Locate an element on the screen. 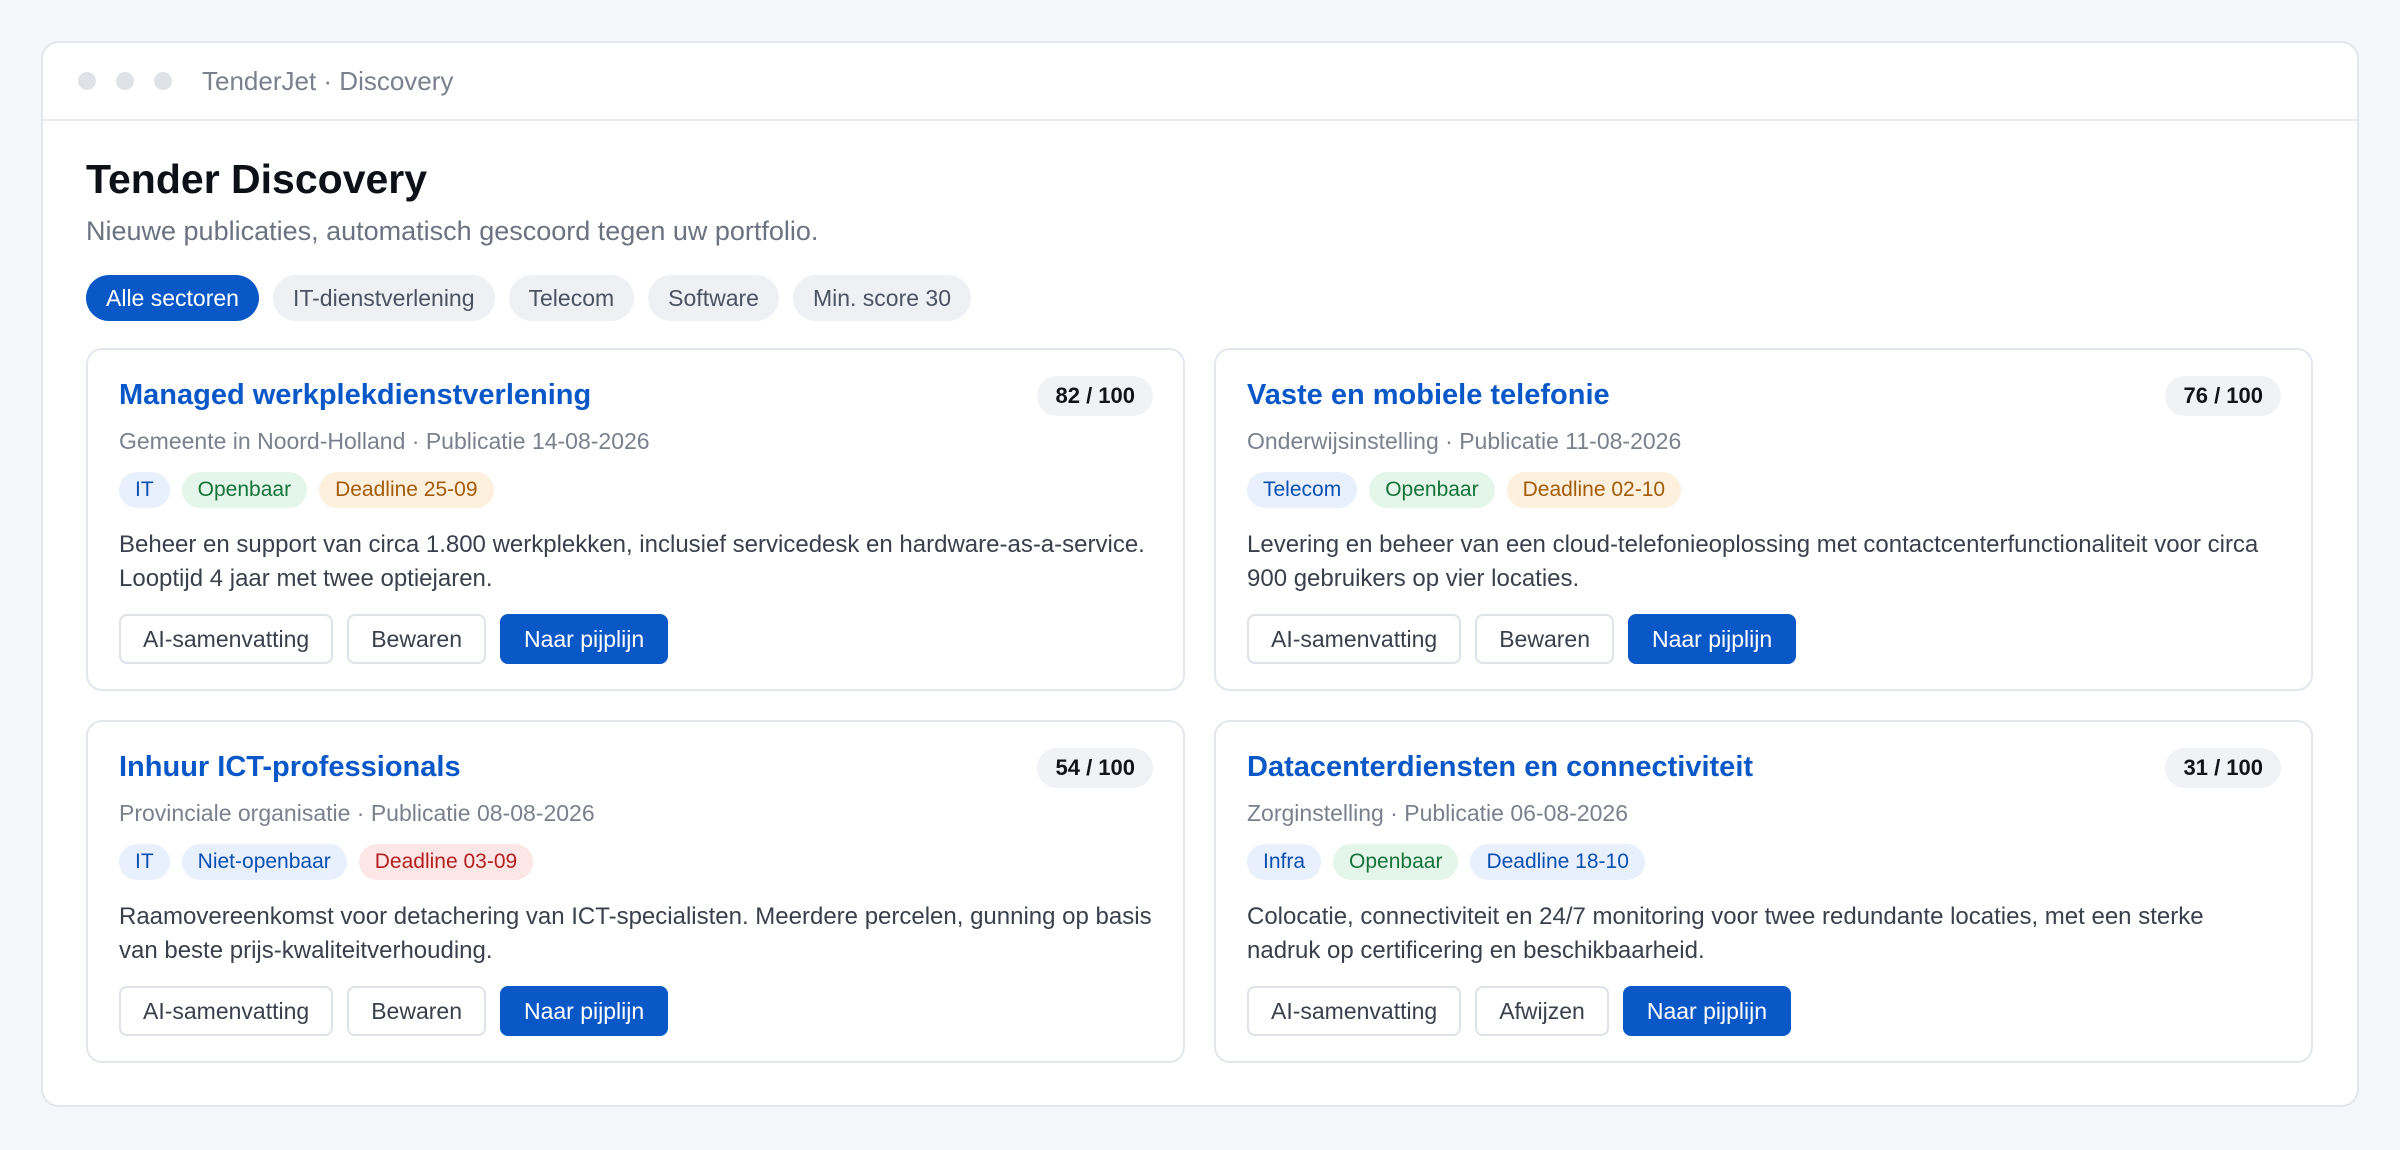 The width and height of the screenshot is (2400, 1150). score-badge: 31 / 100 is located at coordinates (2223, 768).